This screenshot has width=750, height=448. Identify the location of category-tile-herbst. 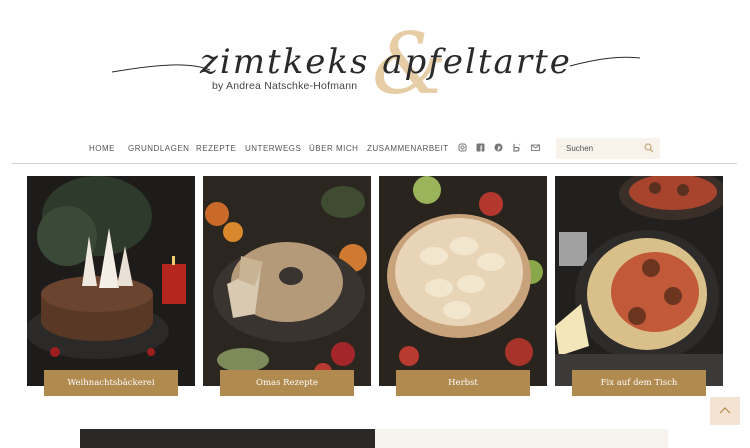
(463, 281).